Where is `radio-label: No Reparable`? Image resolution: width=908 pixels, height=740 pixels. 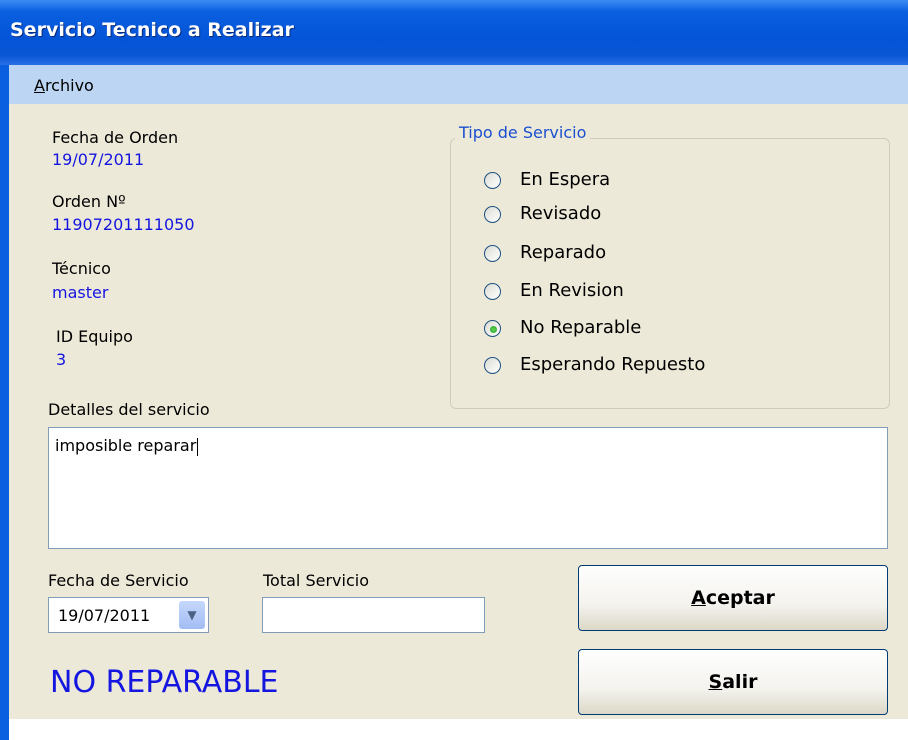
radio-label: No Reparable is located at coordinates (581, 327).